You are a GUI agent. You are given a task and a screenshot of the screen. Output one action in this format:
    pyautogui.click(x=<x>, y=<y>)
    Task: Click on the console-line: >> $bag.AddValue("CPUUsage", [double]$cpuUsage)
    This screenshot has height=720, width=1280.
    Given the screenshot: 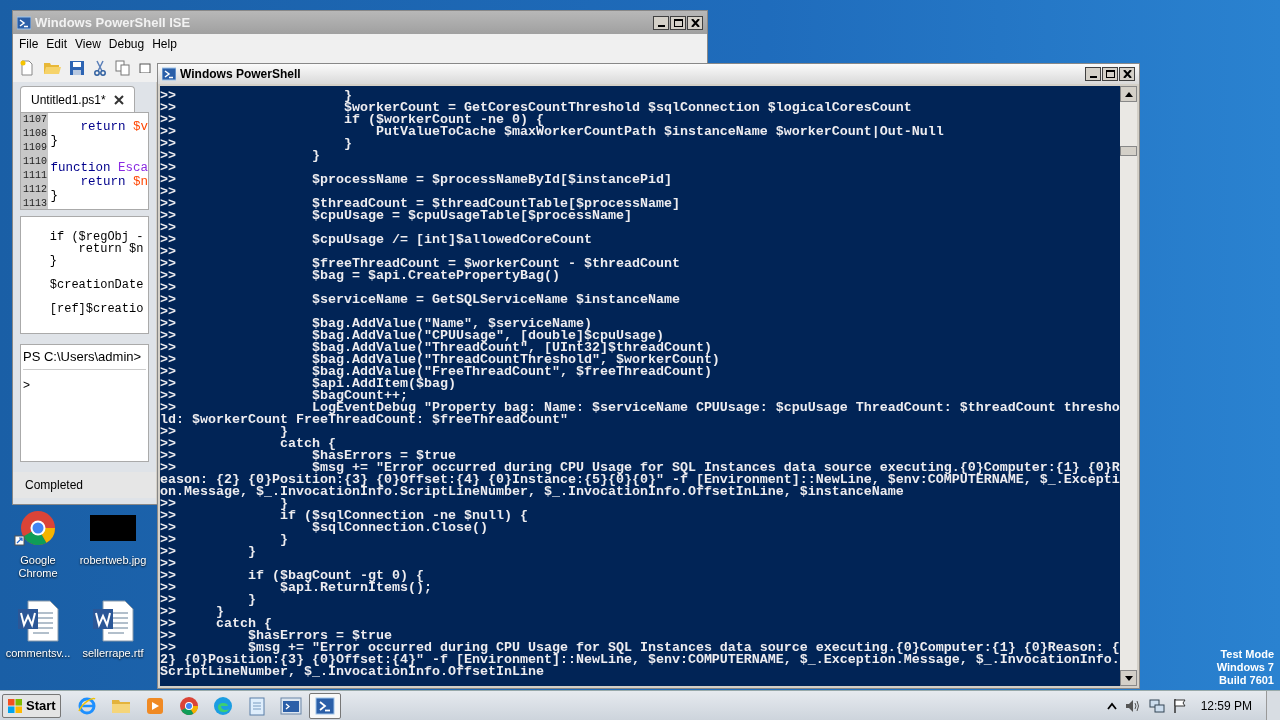 What is the action you would take?
    pyautogui.click(x=412, y=336)
    